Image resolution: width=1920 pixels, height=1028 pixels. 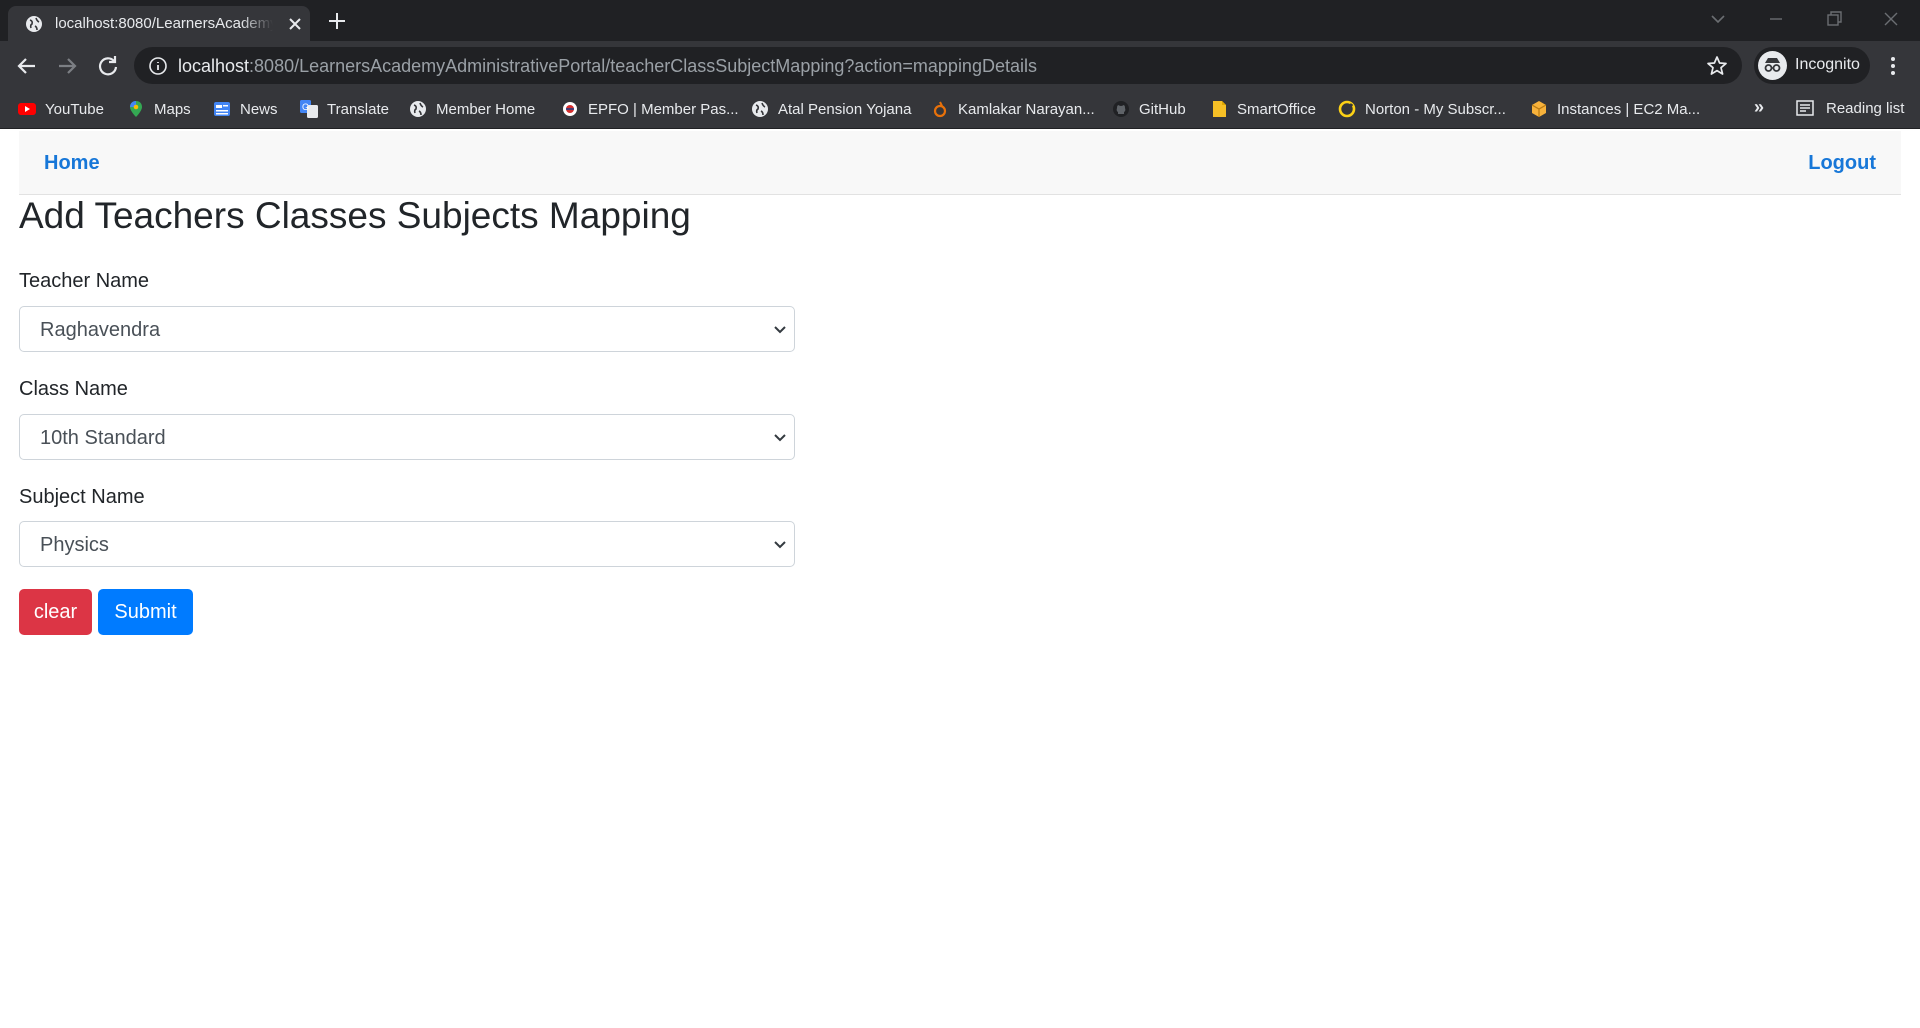 I want to click on teacher-name-value: Raghavendra, so click(x=100, y=330).